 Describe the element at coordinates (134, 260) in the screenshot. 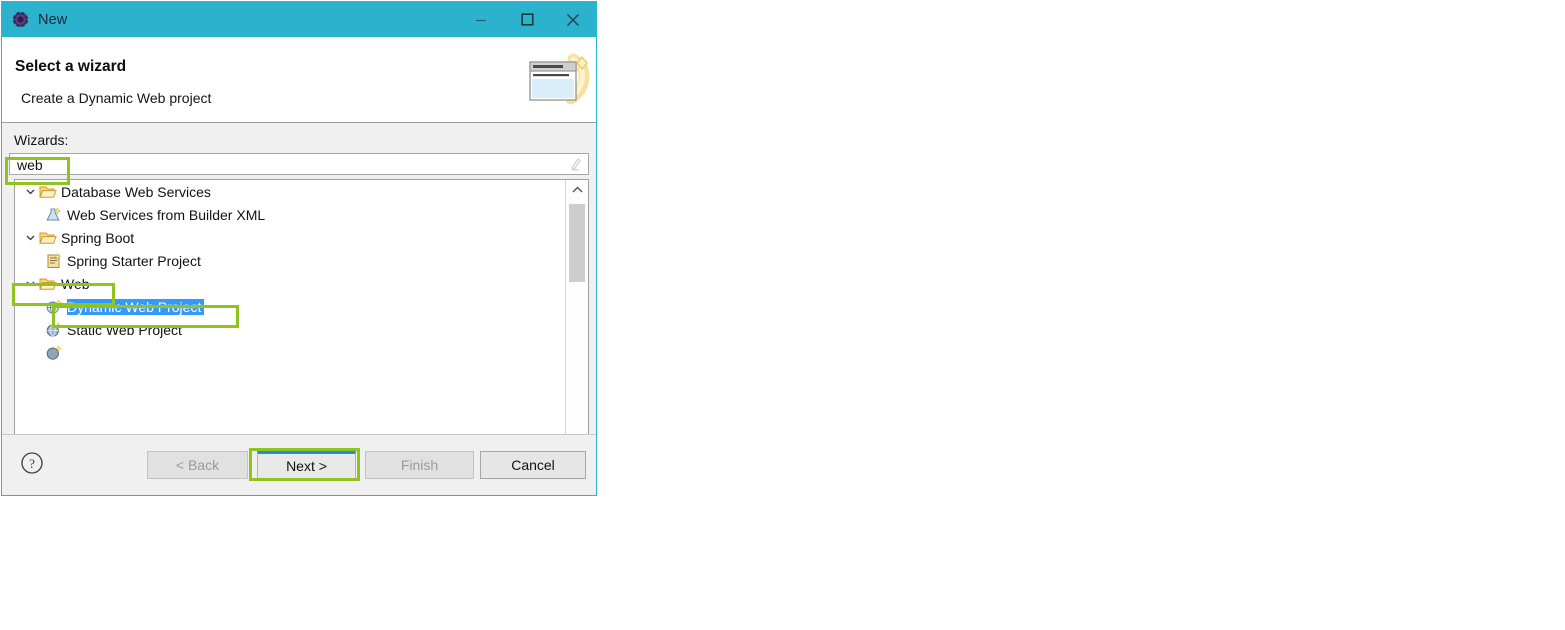

I see `tree-item-label: Spring Starter Project` at that location.